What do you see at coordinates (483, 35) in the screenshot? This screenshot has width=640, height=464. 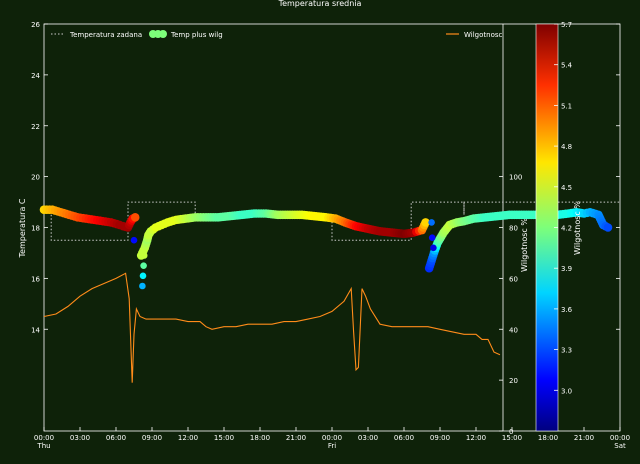 I see `legend-humidity-label: Wilgotnosc` at bounding box center [483, 35].